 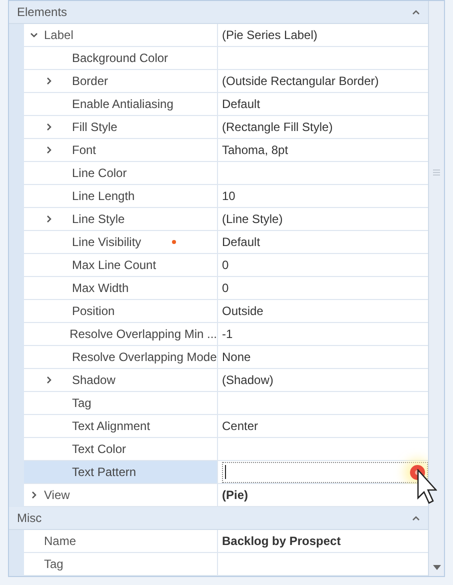 I want to click on property-name: Name, so click(x=60, y=541).